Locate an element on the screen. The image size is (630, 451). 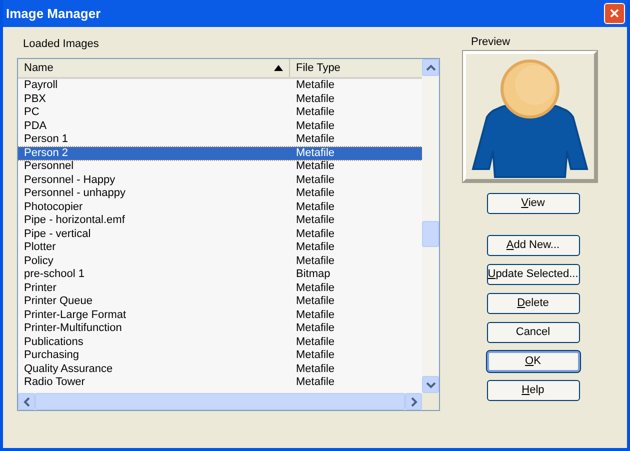
column-header: Name is located at coordinates (154, 68).